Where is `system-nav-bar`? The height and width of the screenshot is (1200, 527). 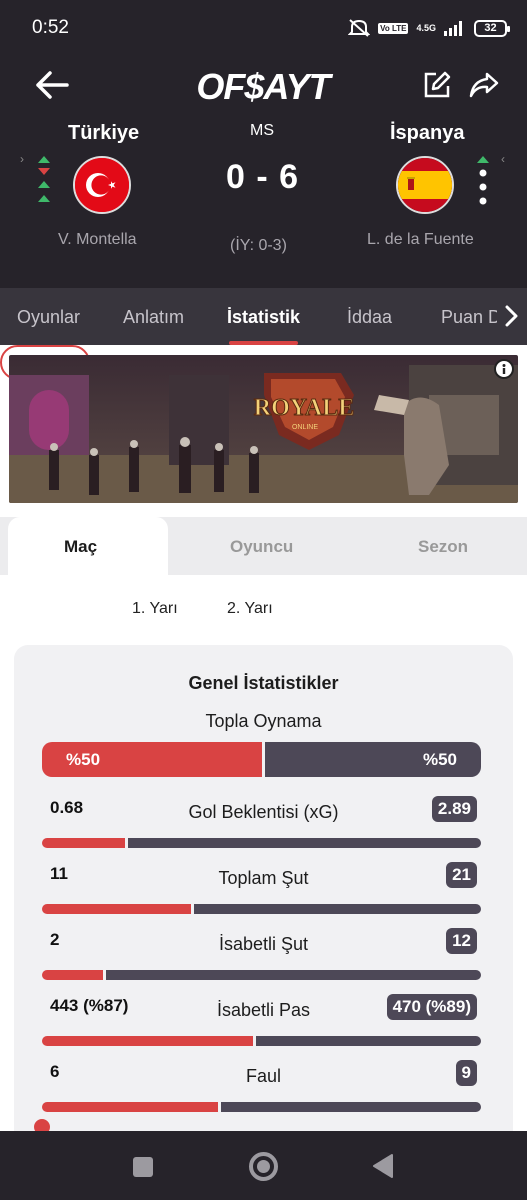 system-nav-bar is located at coordinates (263, 1165).